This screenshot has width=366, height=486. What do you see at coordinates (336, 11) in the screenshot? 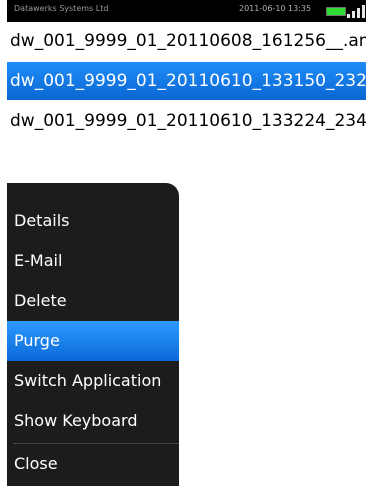
I see `battery-icon` at bounding box center [336, 11].